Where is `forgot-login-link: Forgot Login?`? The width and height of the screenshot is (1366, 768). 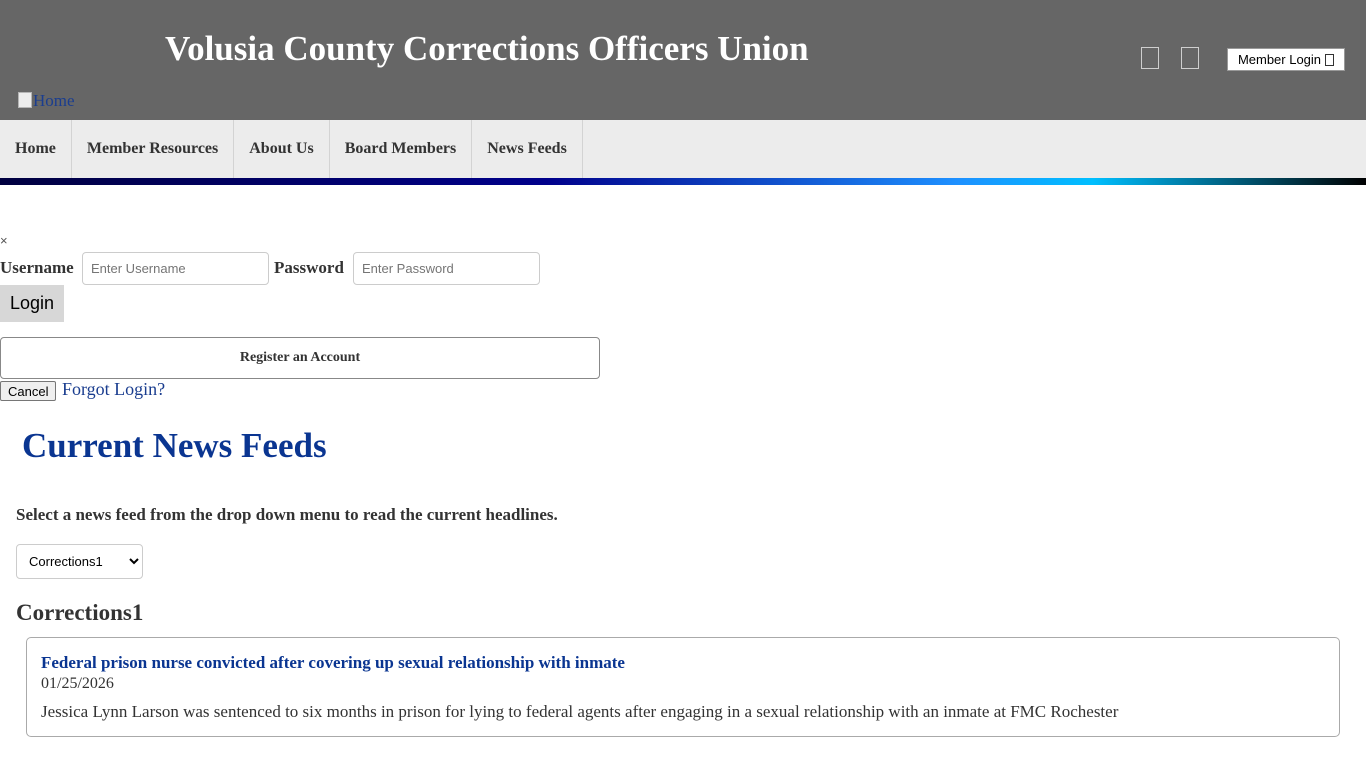
forgot-login-link: Forgot Login? is located at coordinates (113, 389).